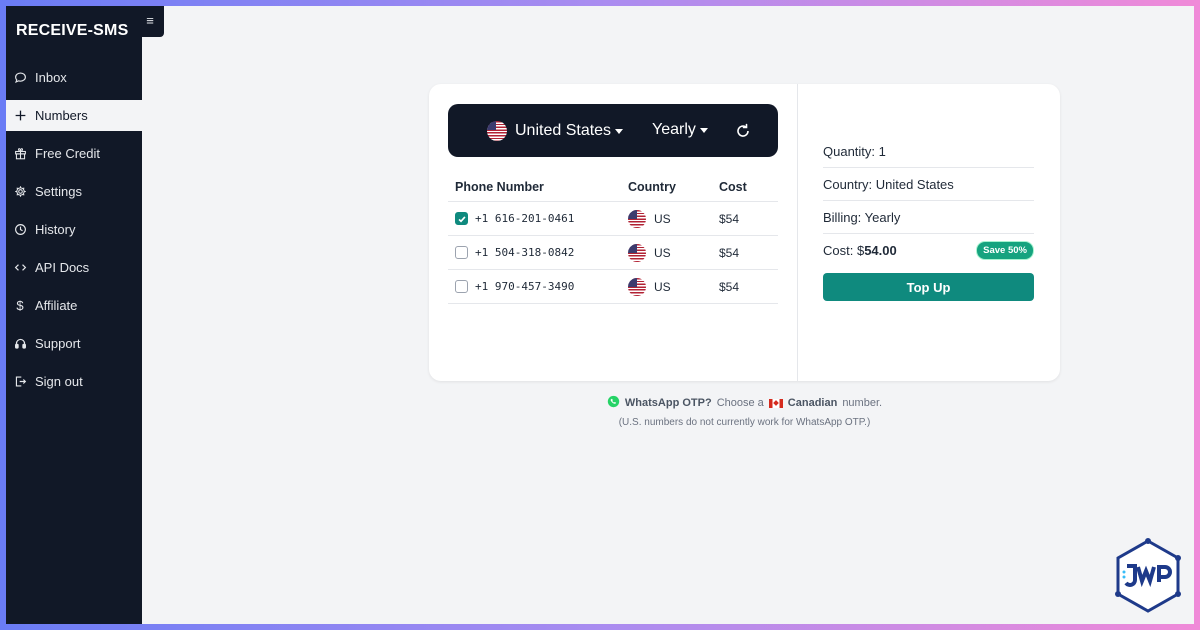  I want to click on country-dropdown-label: United States, so click(563, 130).